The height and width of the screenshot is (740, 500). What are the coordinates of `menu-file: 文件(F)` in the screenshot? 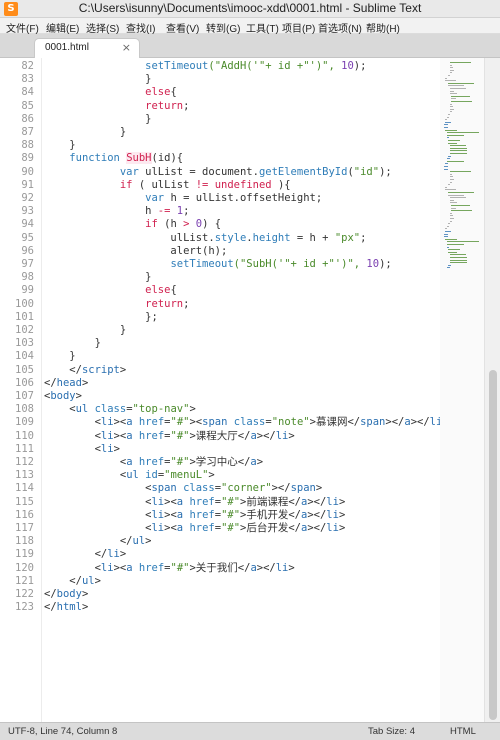 It's located at (22, 27).